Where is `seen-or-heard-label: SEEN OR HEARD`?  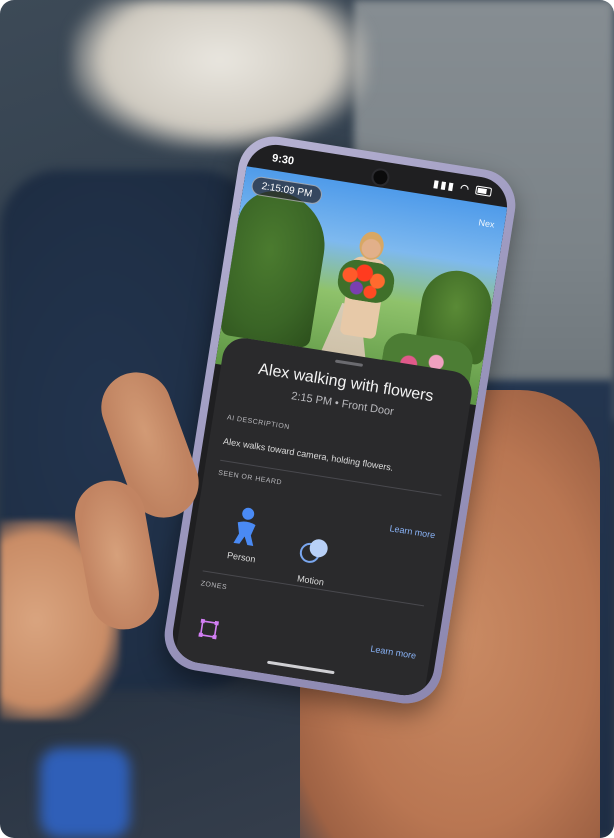
seen-or-heard-label: SEEN OR HEARD is located at coordinates (250, 478).